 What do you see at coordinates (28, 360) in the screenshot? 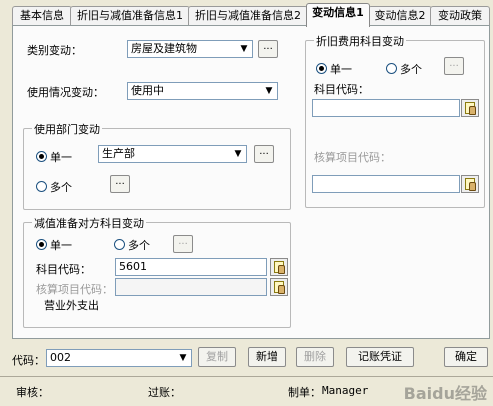
I see `code-label: 代码：` at bounding box center [28, 360].